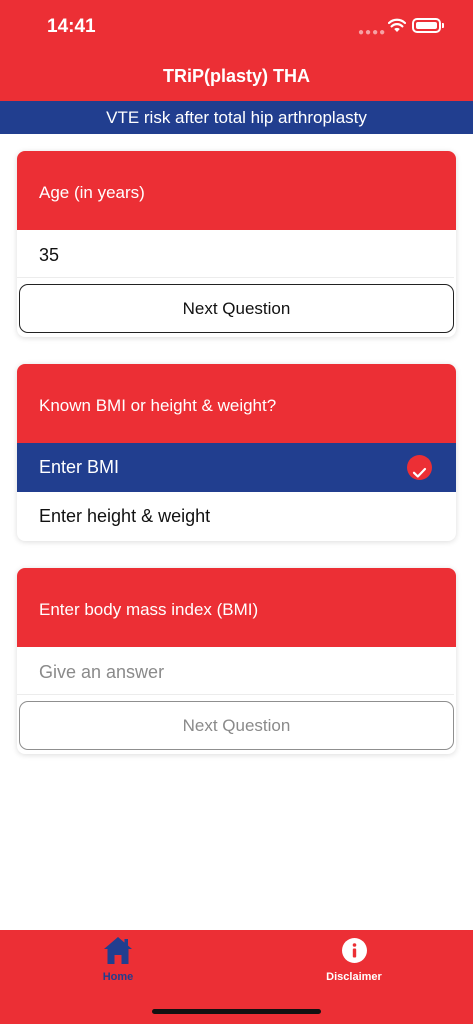  What do you see at coordinates (235, 254) in the screenshot?
I see `age-input: 35` at bounding box center [235, 254].